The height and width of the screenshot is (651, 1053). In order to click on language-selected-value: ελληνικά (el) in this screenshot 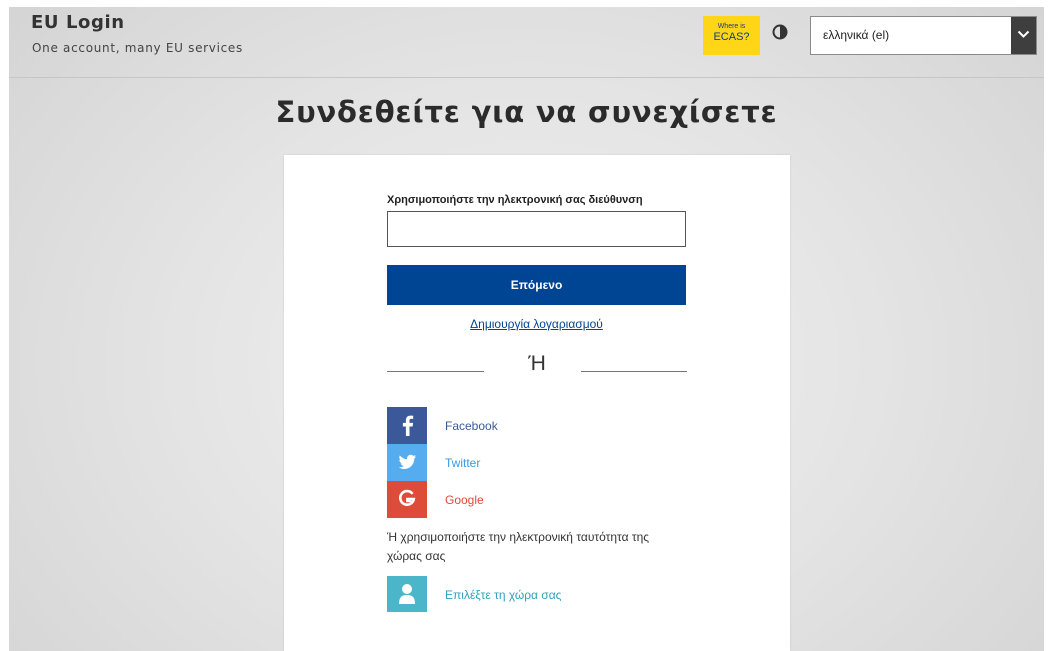, I will do `click(856, 35)`.